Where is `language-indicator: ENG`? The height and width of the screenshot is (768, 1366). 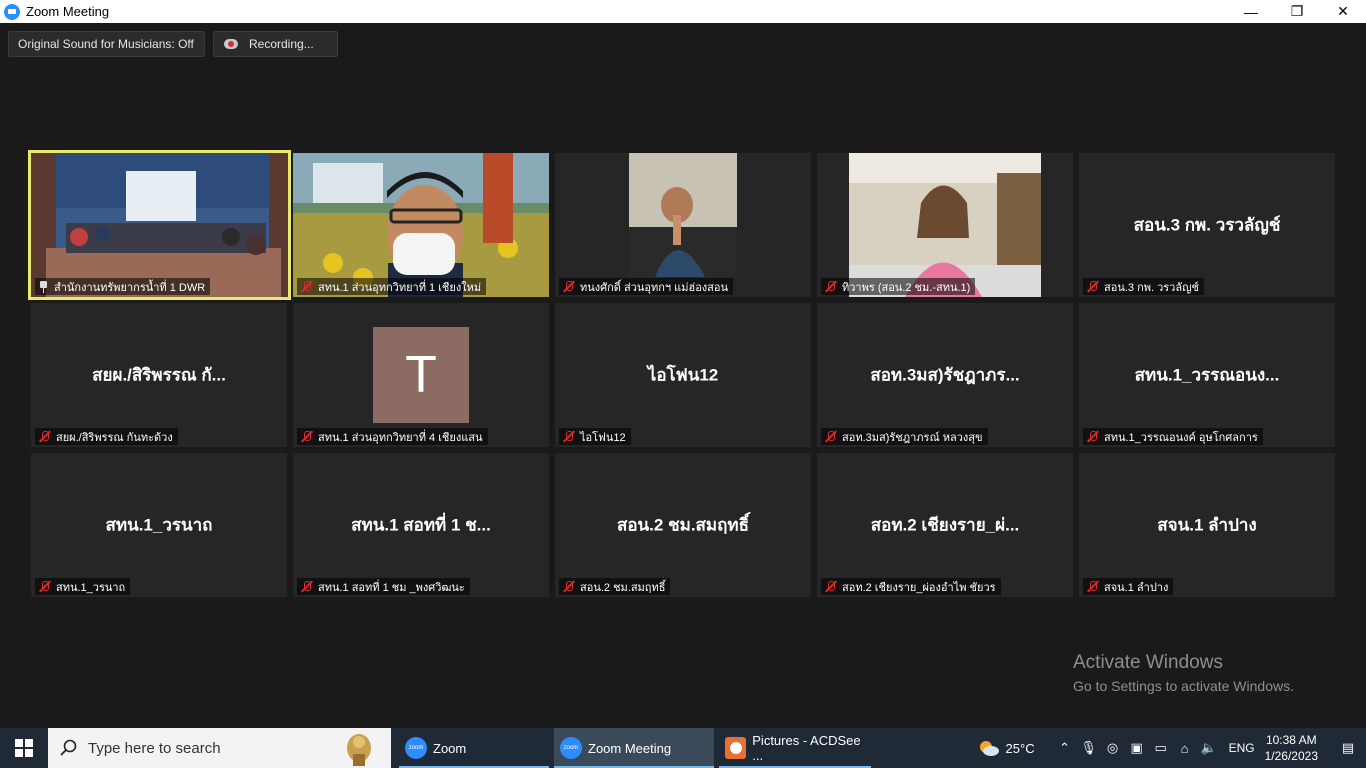
language-indicator: ENG is located at coordinates (1242, 748).